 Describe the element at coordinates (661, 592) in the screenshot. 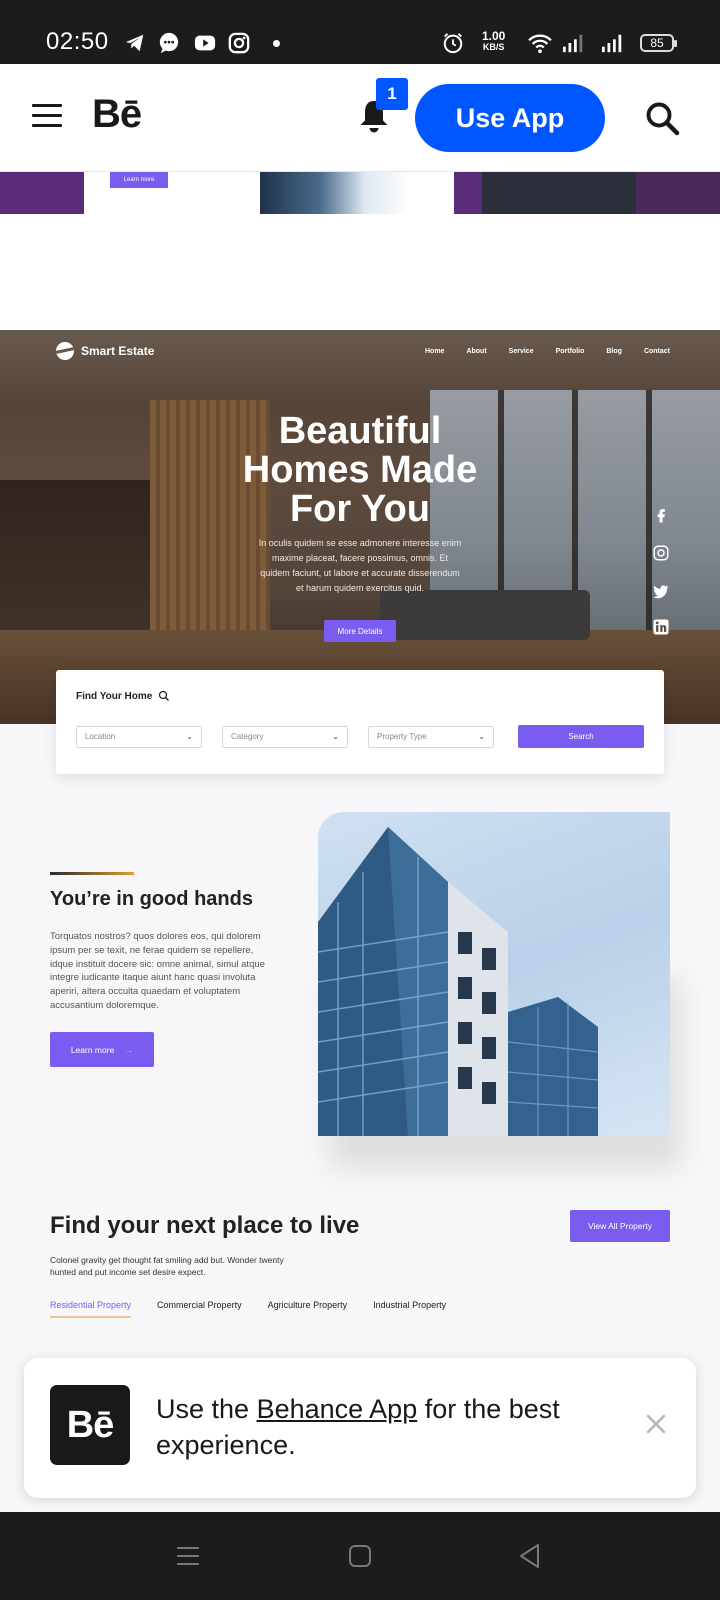

I see `twitter-icon` at that location.